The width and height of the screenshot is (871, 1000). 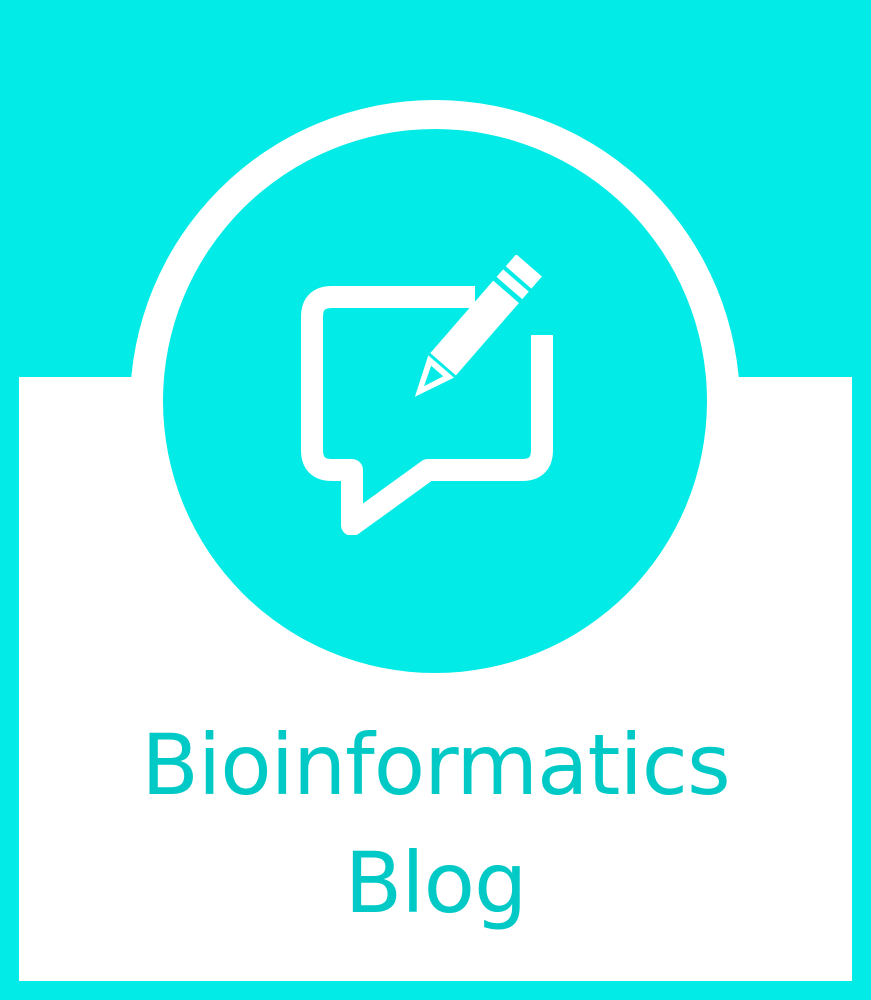 What do you see at coordinates (427, 395) in the screenshot?
I see `chat-bubble-pencil-icon` at bounding box center [427, 395].